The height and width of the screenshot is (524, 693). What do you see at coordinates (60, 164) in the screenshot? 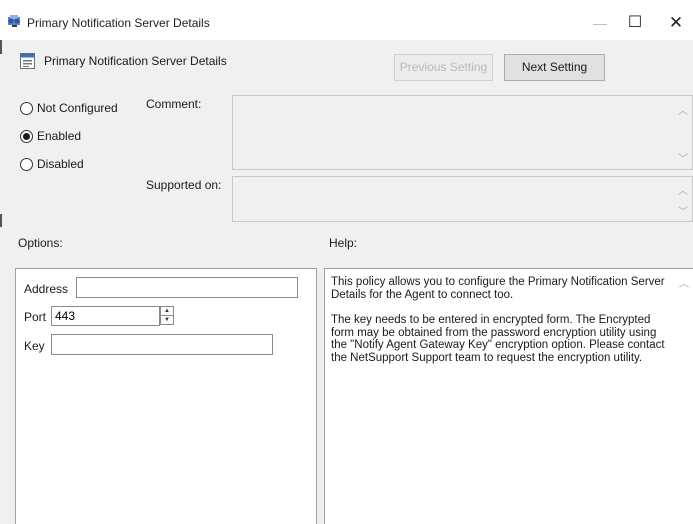
I see `radio-label: Disabled` at bounding box center [60, 164].